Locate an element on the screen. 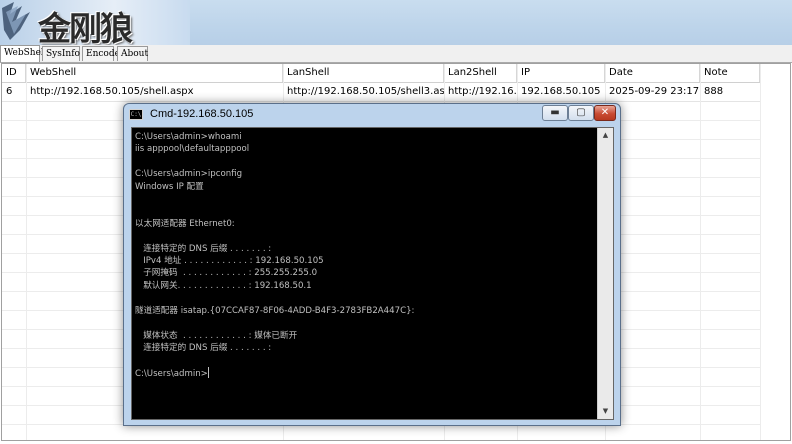 This screenshot has height=444, width=792. cell-ip: 192.168.50.105 is located at coordinates (561, 91).